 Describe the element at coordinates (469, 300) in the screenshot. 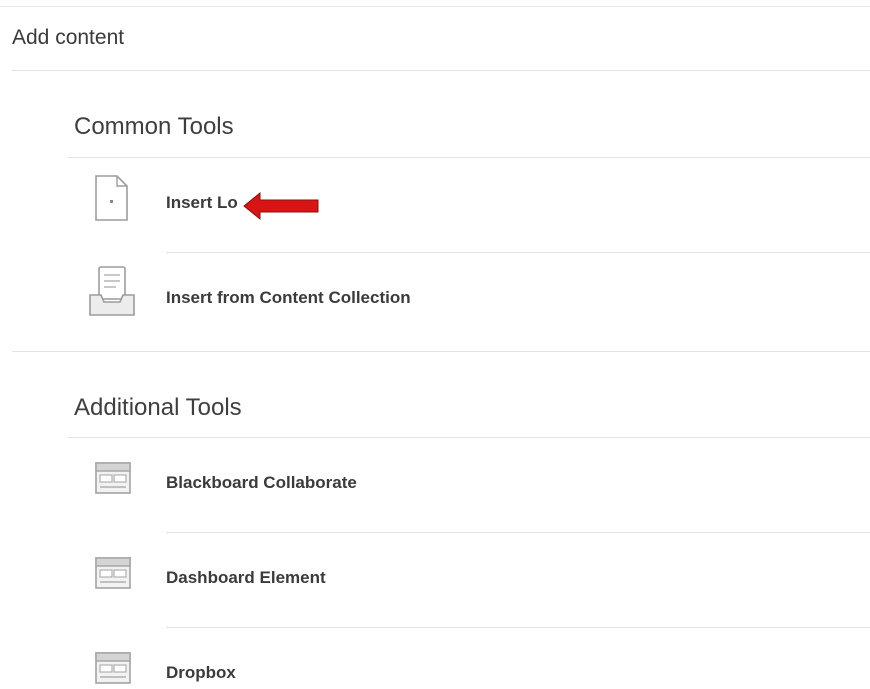

I see `insert-from-content-collection-item: Insert from Content Collection` at that location.